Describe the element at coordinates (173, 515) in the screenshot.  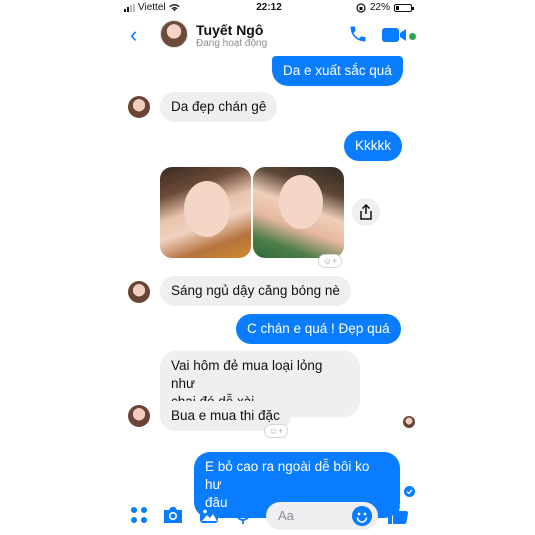
I see `camera-icon` at that location.